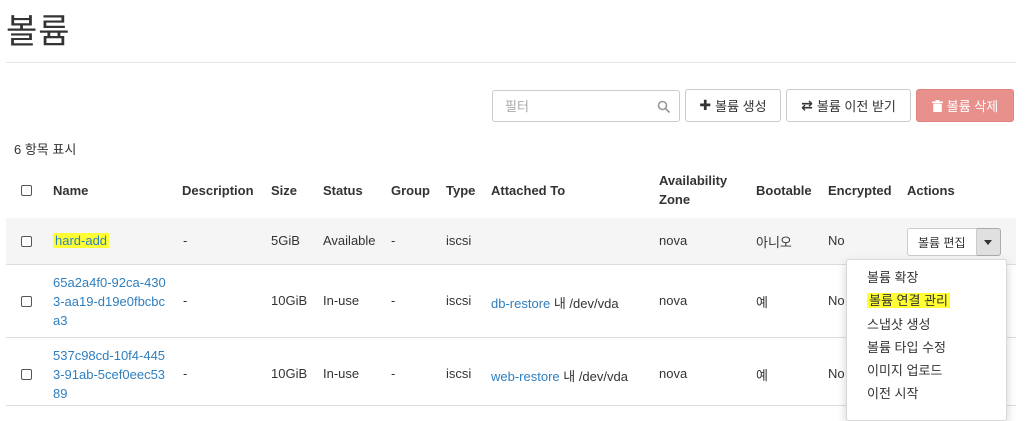 The height and width of the screenshot is (421, 1026). What do you see at coordinates (60, 320) in the screenshot?
I see `volume-name-line: a3` at bounding box center [60, 320].